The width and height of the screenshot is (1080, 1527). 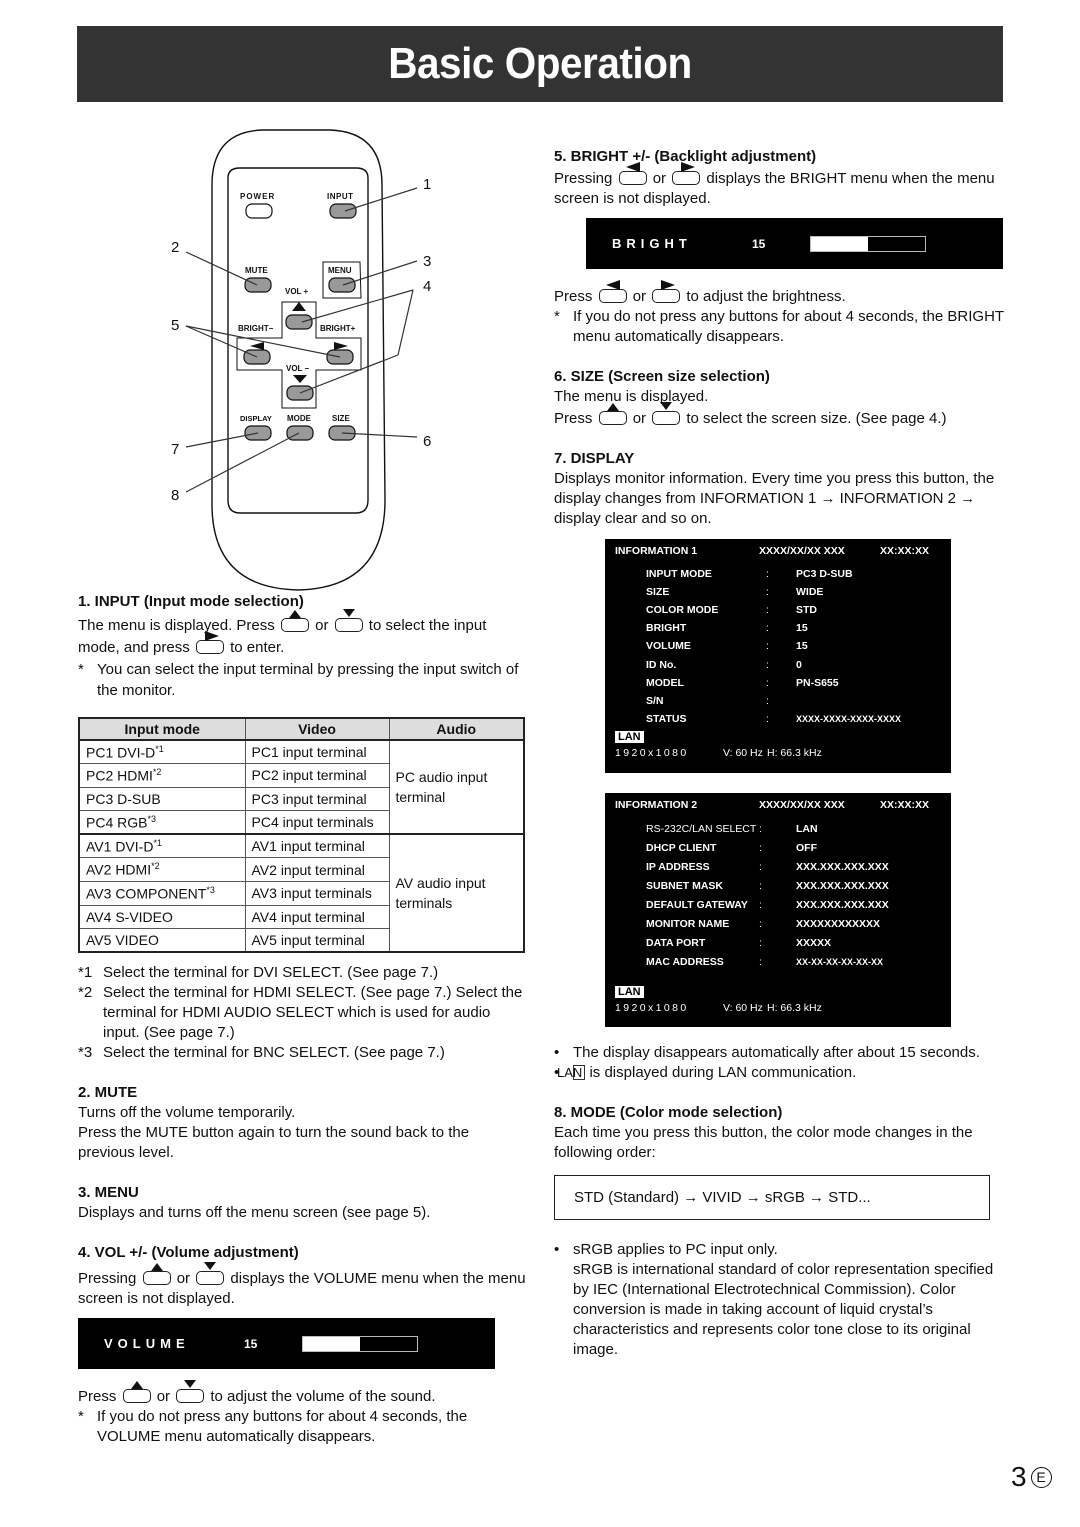 What do you see at coordinates (798, 574) in the screenshot?
I see `info-row: INPUT MODE: PC3 D-SUB` at bounding box center [798, 574].